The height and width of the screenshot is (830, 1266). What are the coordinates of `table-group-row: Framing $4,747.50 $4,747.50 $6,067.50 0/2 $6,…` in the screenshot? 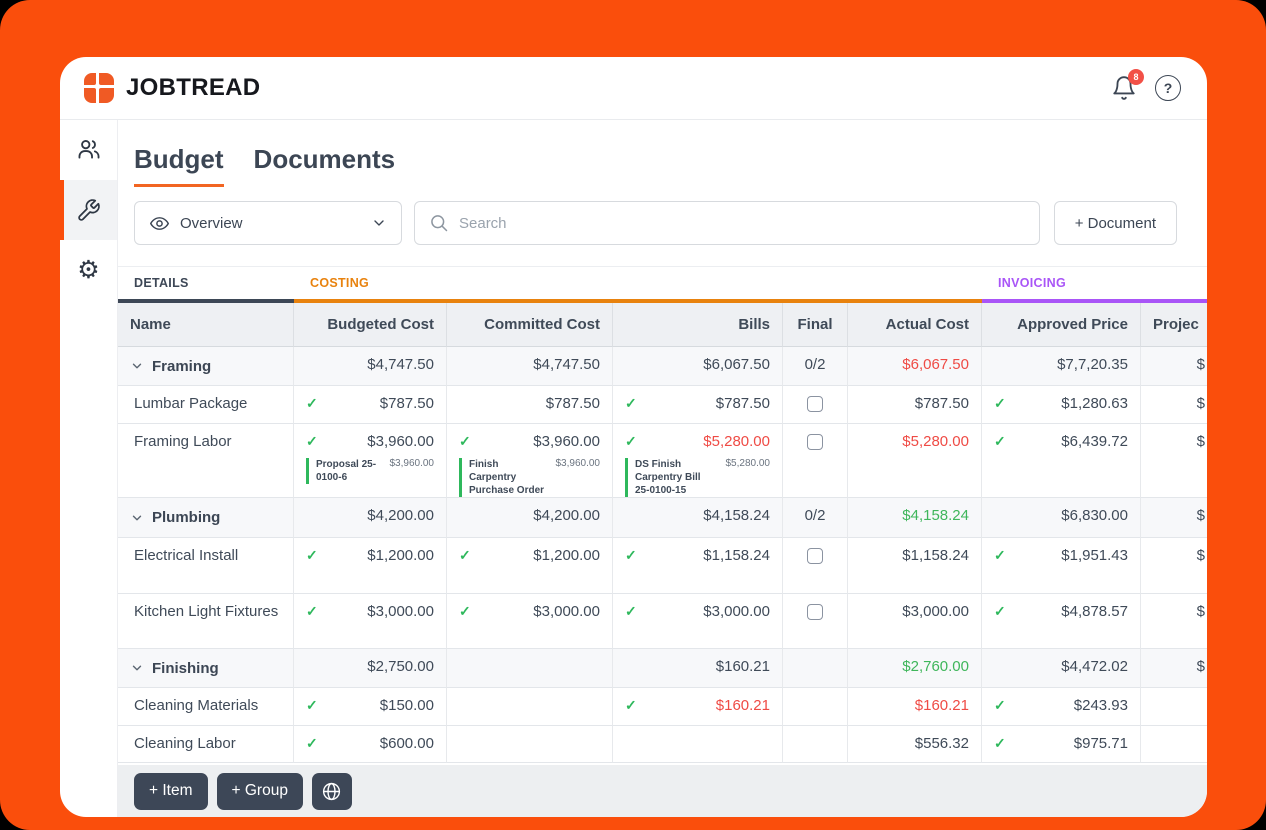 It's located at (662, 366).